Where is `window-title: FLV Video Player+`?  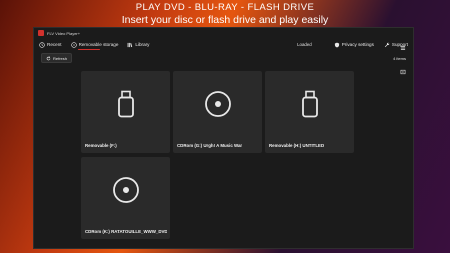 window-title: FLV Video Player+ is located at coordinates (64, 33).